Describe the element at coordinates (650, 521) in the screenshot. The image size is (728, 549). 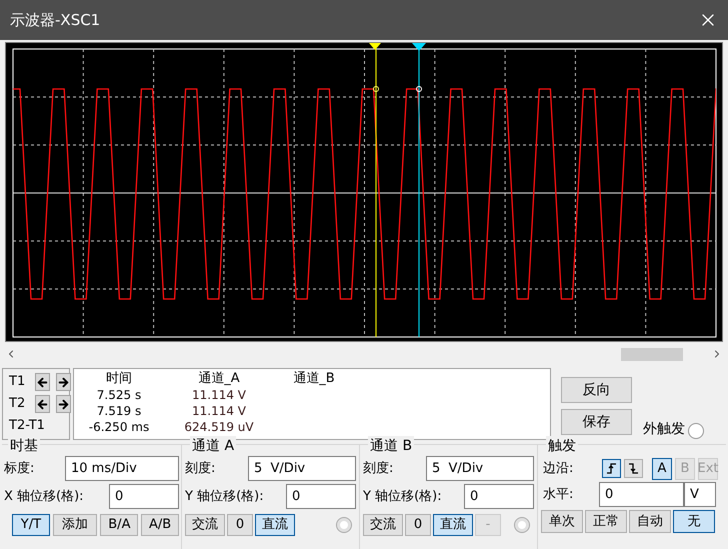
I see `toggle-button: 自动` at that location.